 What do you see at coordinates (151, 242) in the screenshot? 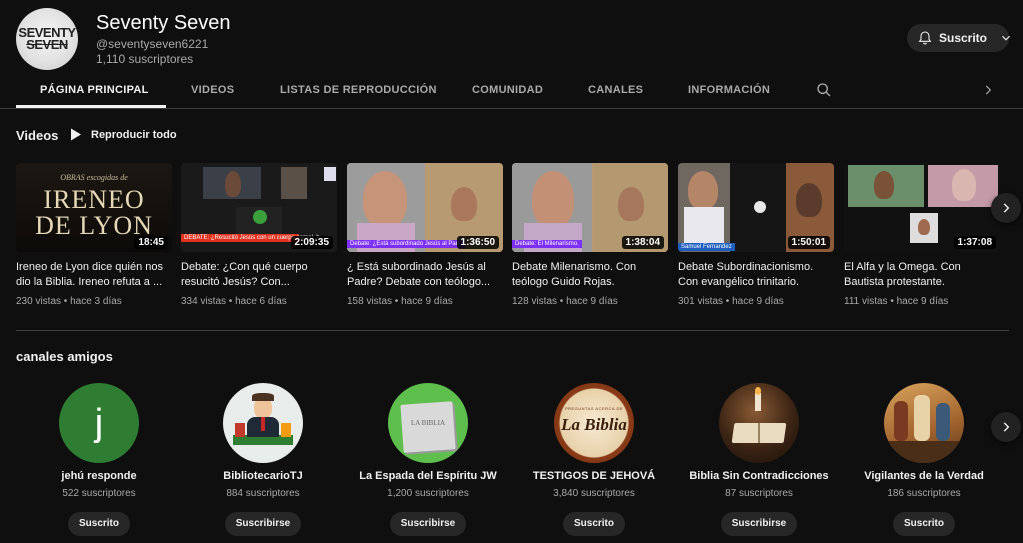
I see `video-duration: 18:45` at bounding box center [151, 242].